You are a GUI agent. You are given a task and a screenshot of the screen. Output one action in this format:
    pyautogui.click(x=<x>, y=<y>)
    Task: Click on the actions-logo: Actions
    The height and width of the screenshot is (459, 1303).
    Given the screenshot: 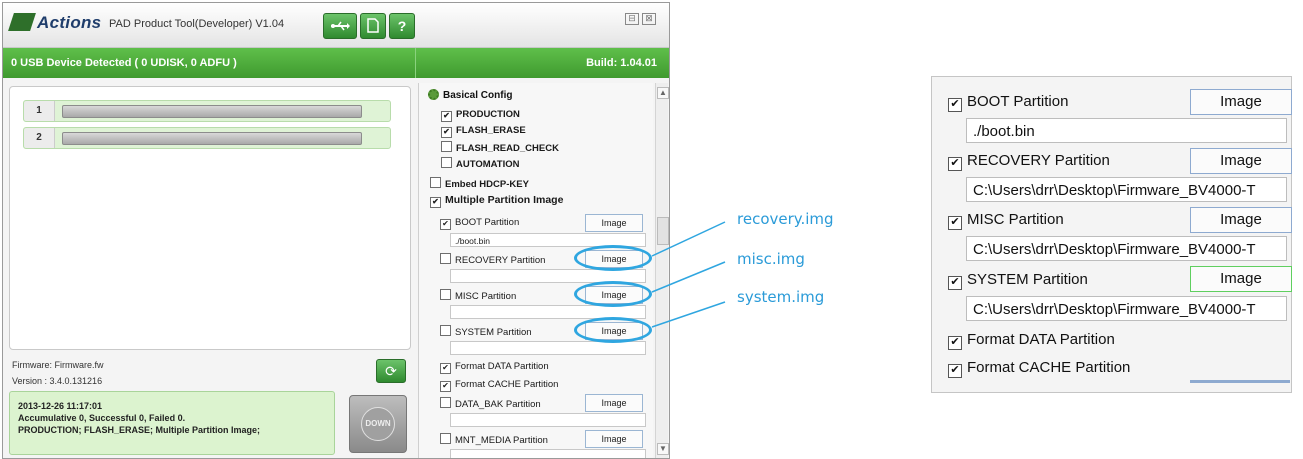 What is the action you would take?
    pyautogui.click(x=54, y=23)
    